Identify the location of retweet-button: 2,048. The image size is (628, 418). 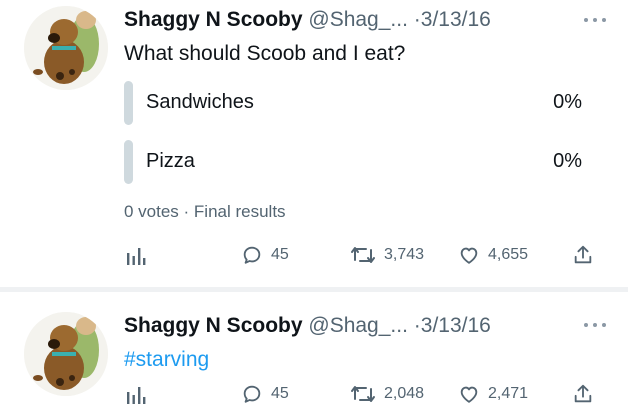
(387, 394).